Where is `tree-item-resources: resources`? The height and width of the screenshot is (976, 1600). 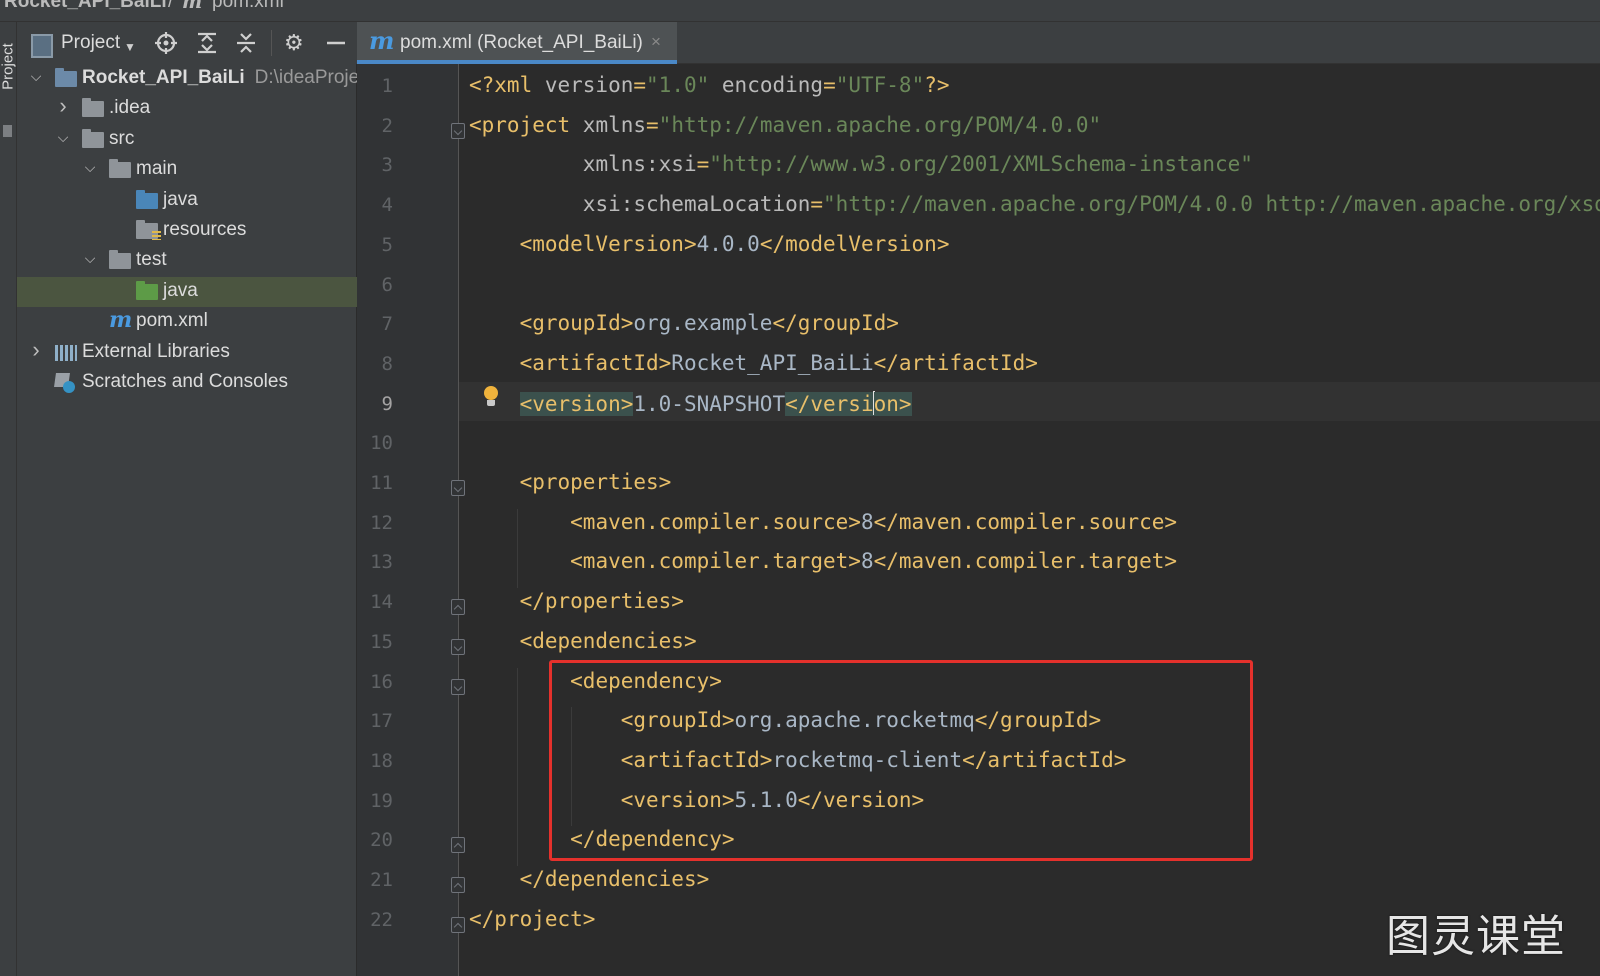 tree-item-resources: resources is located at coordinates (187, 231).